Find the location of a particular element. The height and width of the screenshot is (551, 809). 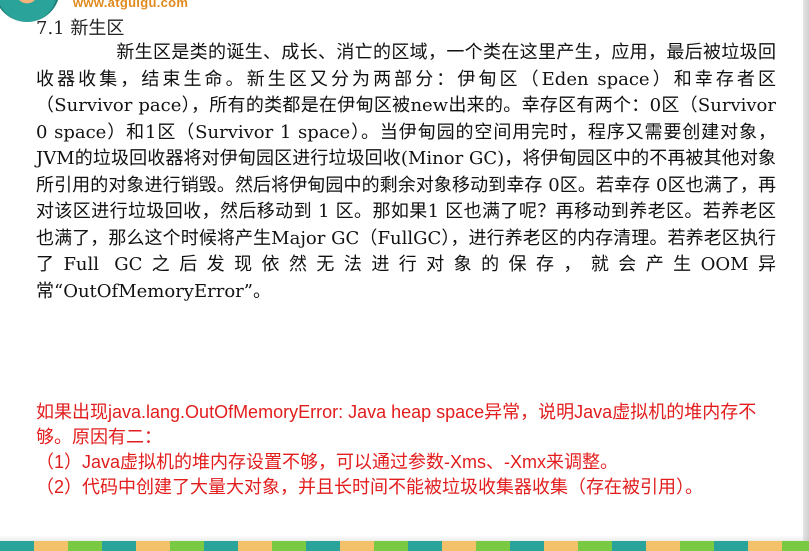

section-heading: 7.1 新生区 is located at coordinates (80, 28).